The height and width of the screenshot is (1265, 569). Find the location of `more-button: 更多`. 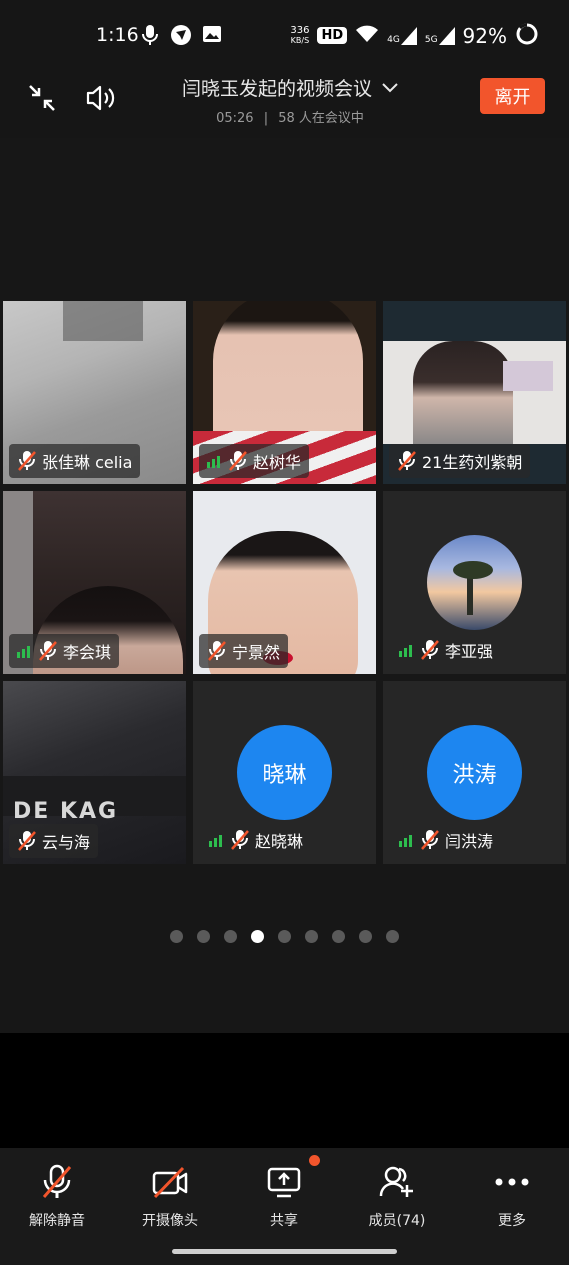

more-button: 更多 is located at coordinates (512, 1196).